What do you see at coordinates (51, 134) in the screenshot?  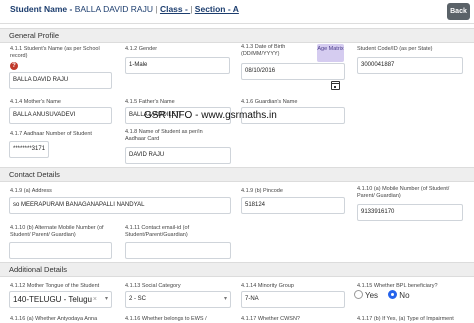 I see `aadhaar-label: 4.1.7 Aadhaar Number of Student` at bounding box center [51, 134].